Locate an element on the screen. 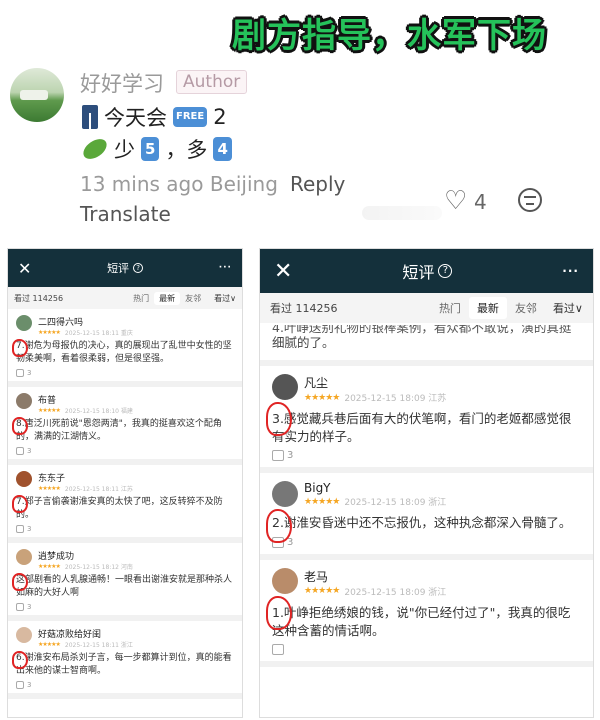  review-text: 1.叶峥拒绝绣娘的钱，说"你已经付过了"，我真的很吃这种含蓄的情话啊。 is located at coordinates (421, 621).